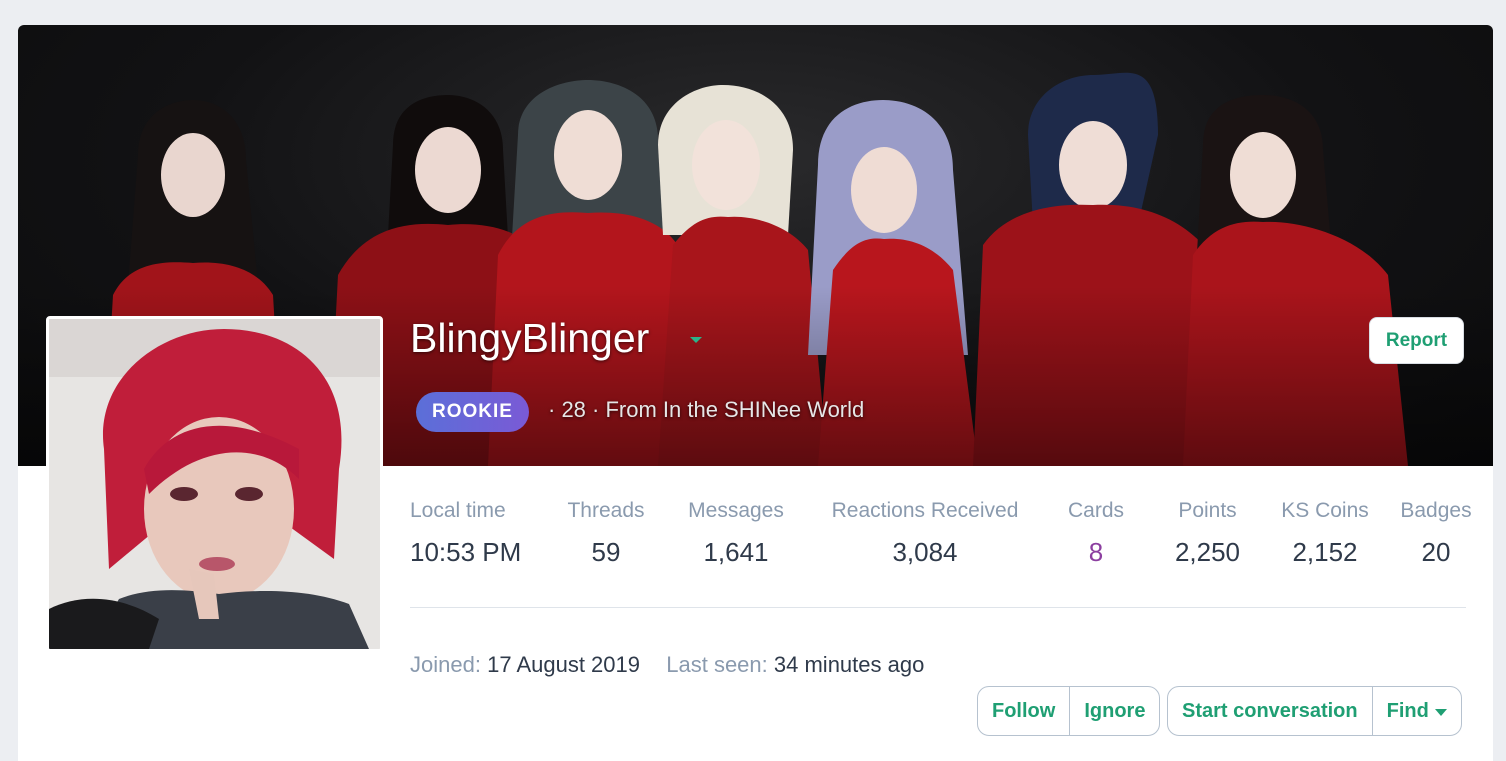 This screenshot has width=1506, height=761. What do you see at coordinates (706, 409) in the screenshot?
I see `user-blurb: · 28 · From In the SHINee World` at bounding box center [706, 409].